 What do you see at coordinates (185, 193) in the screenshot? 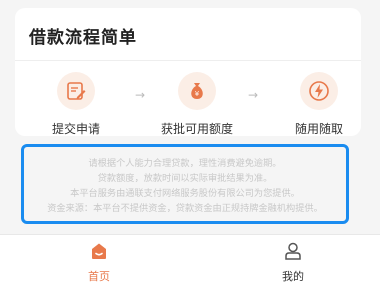
I see `disclaimer-line: 本平台服务由通联支付网络服务股份有限公司为您提供。` at bounding box center [185, 193].